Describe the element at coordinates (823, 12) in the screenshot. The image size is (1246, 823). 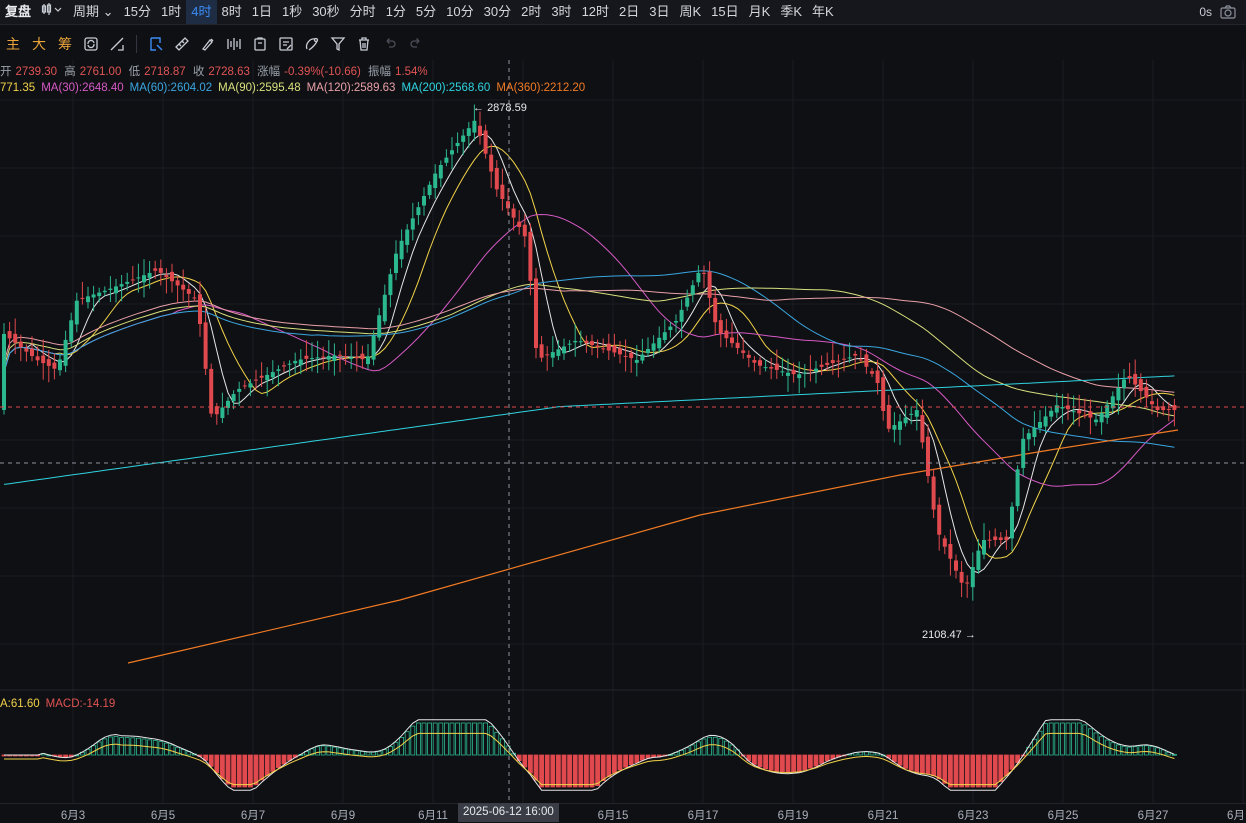
I see `interval-tab: 年K` at that location.